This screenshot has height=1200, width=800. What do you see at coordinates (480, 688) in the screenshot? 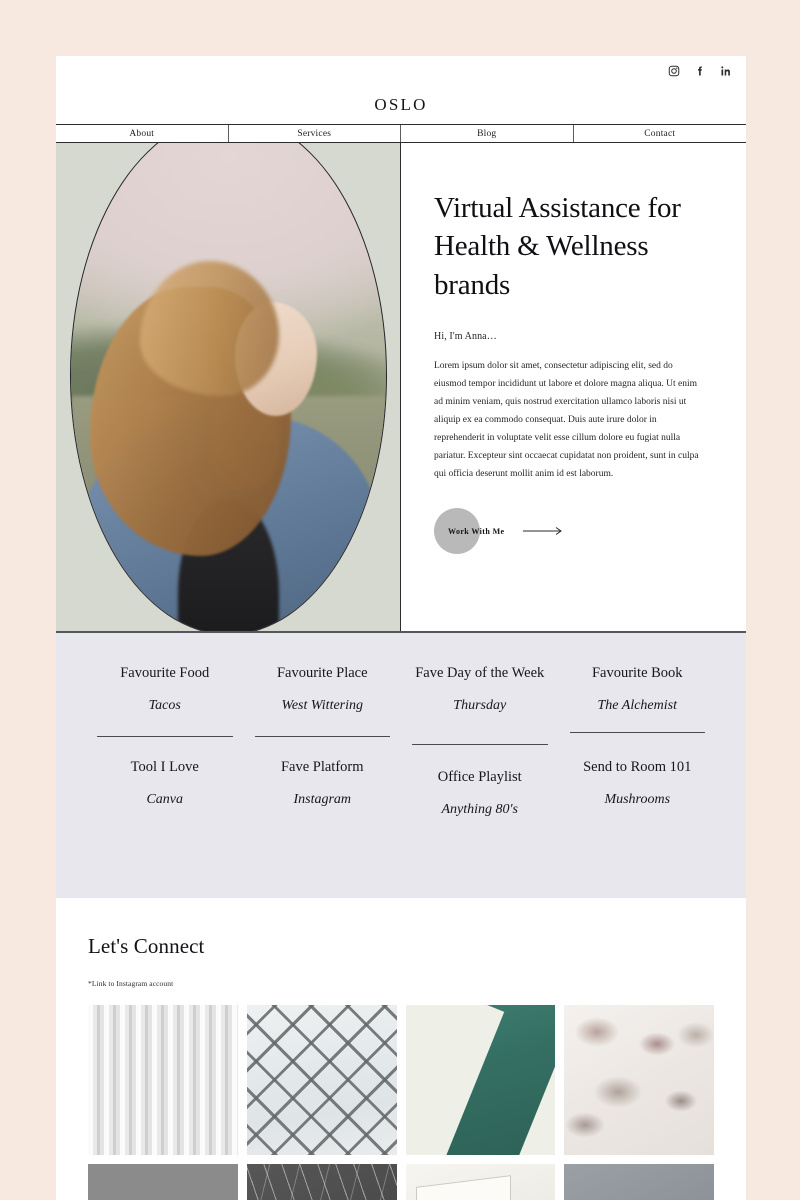
I see `fact-block-fave-day: Fave Day of the Week Thursday` at bounding box center [480, 688].